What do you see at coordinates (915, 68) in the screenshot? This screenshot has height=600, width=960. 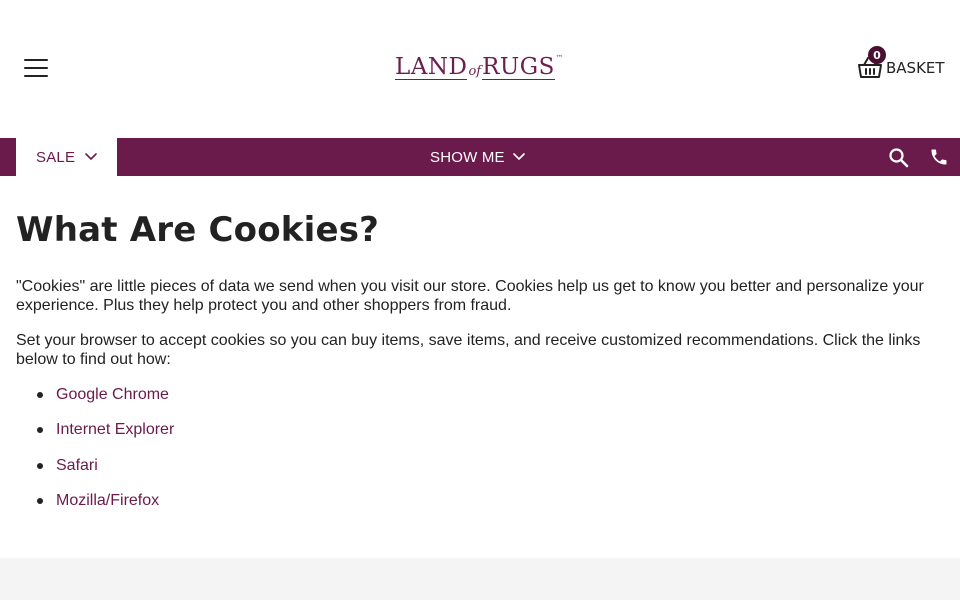 I see `basket-label: BASKET` at bounding box center [915, 68].